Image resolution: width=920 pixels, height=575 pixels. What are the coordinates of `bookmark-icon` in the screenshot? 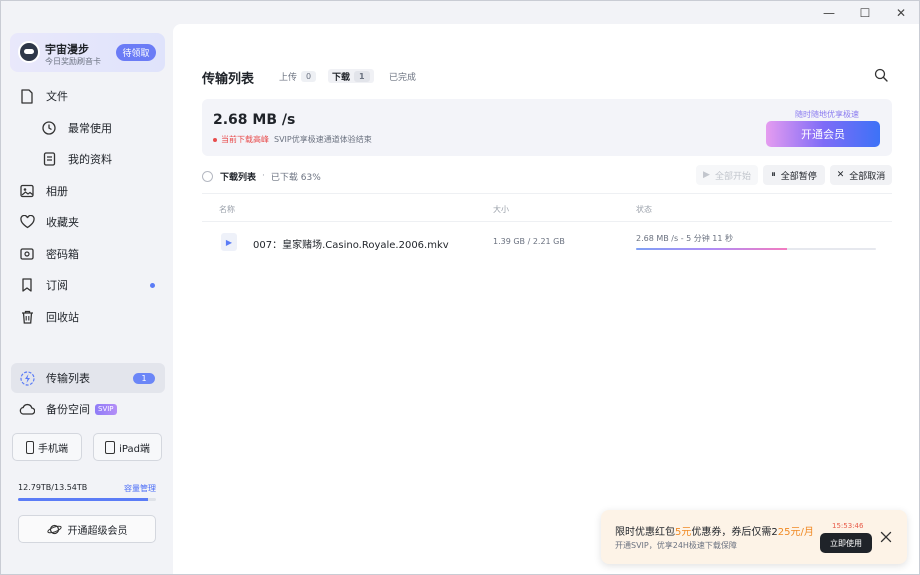 It's located at (27, 285).